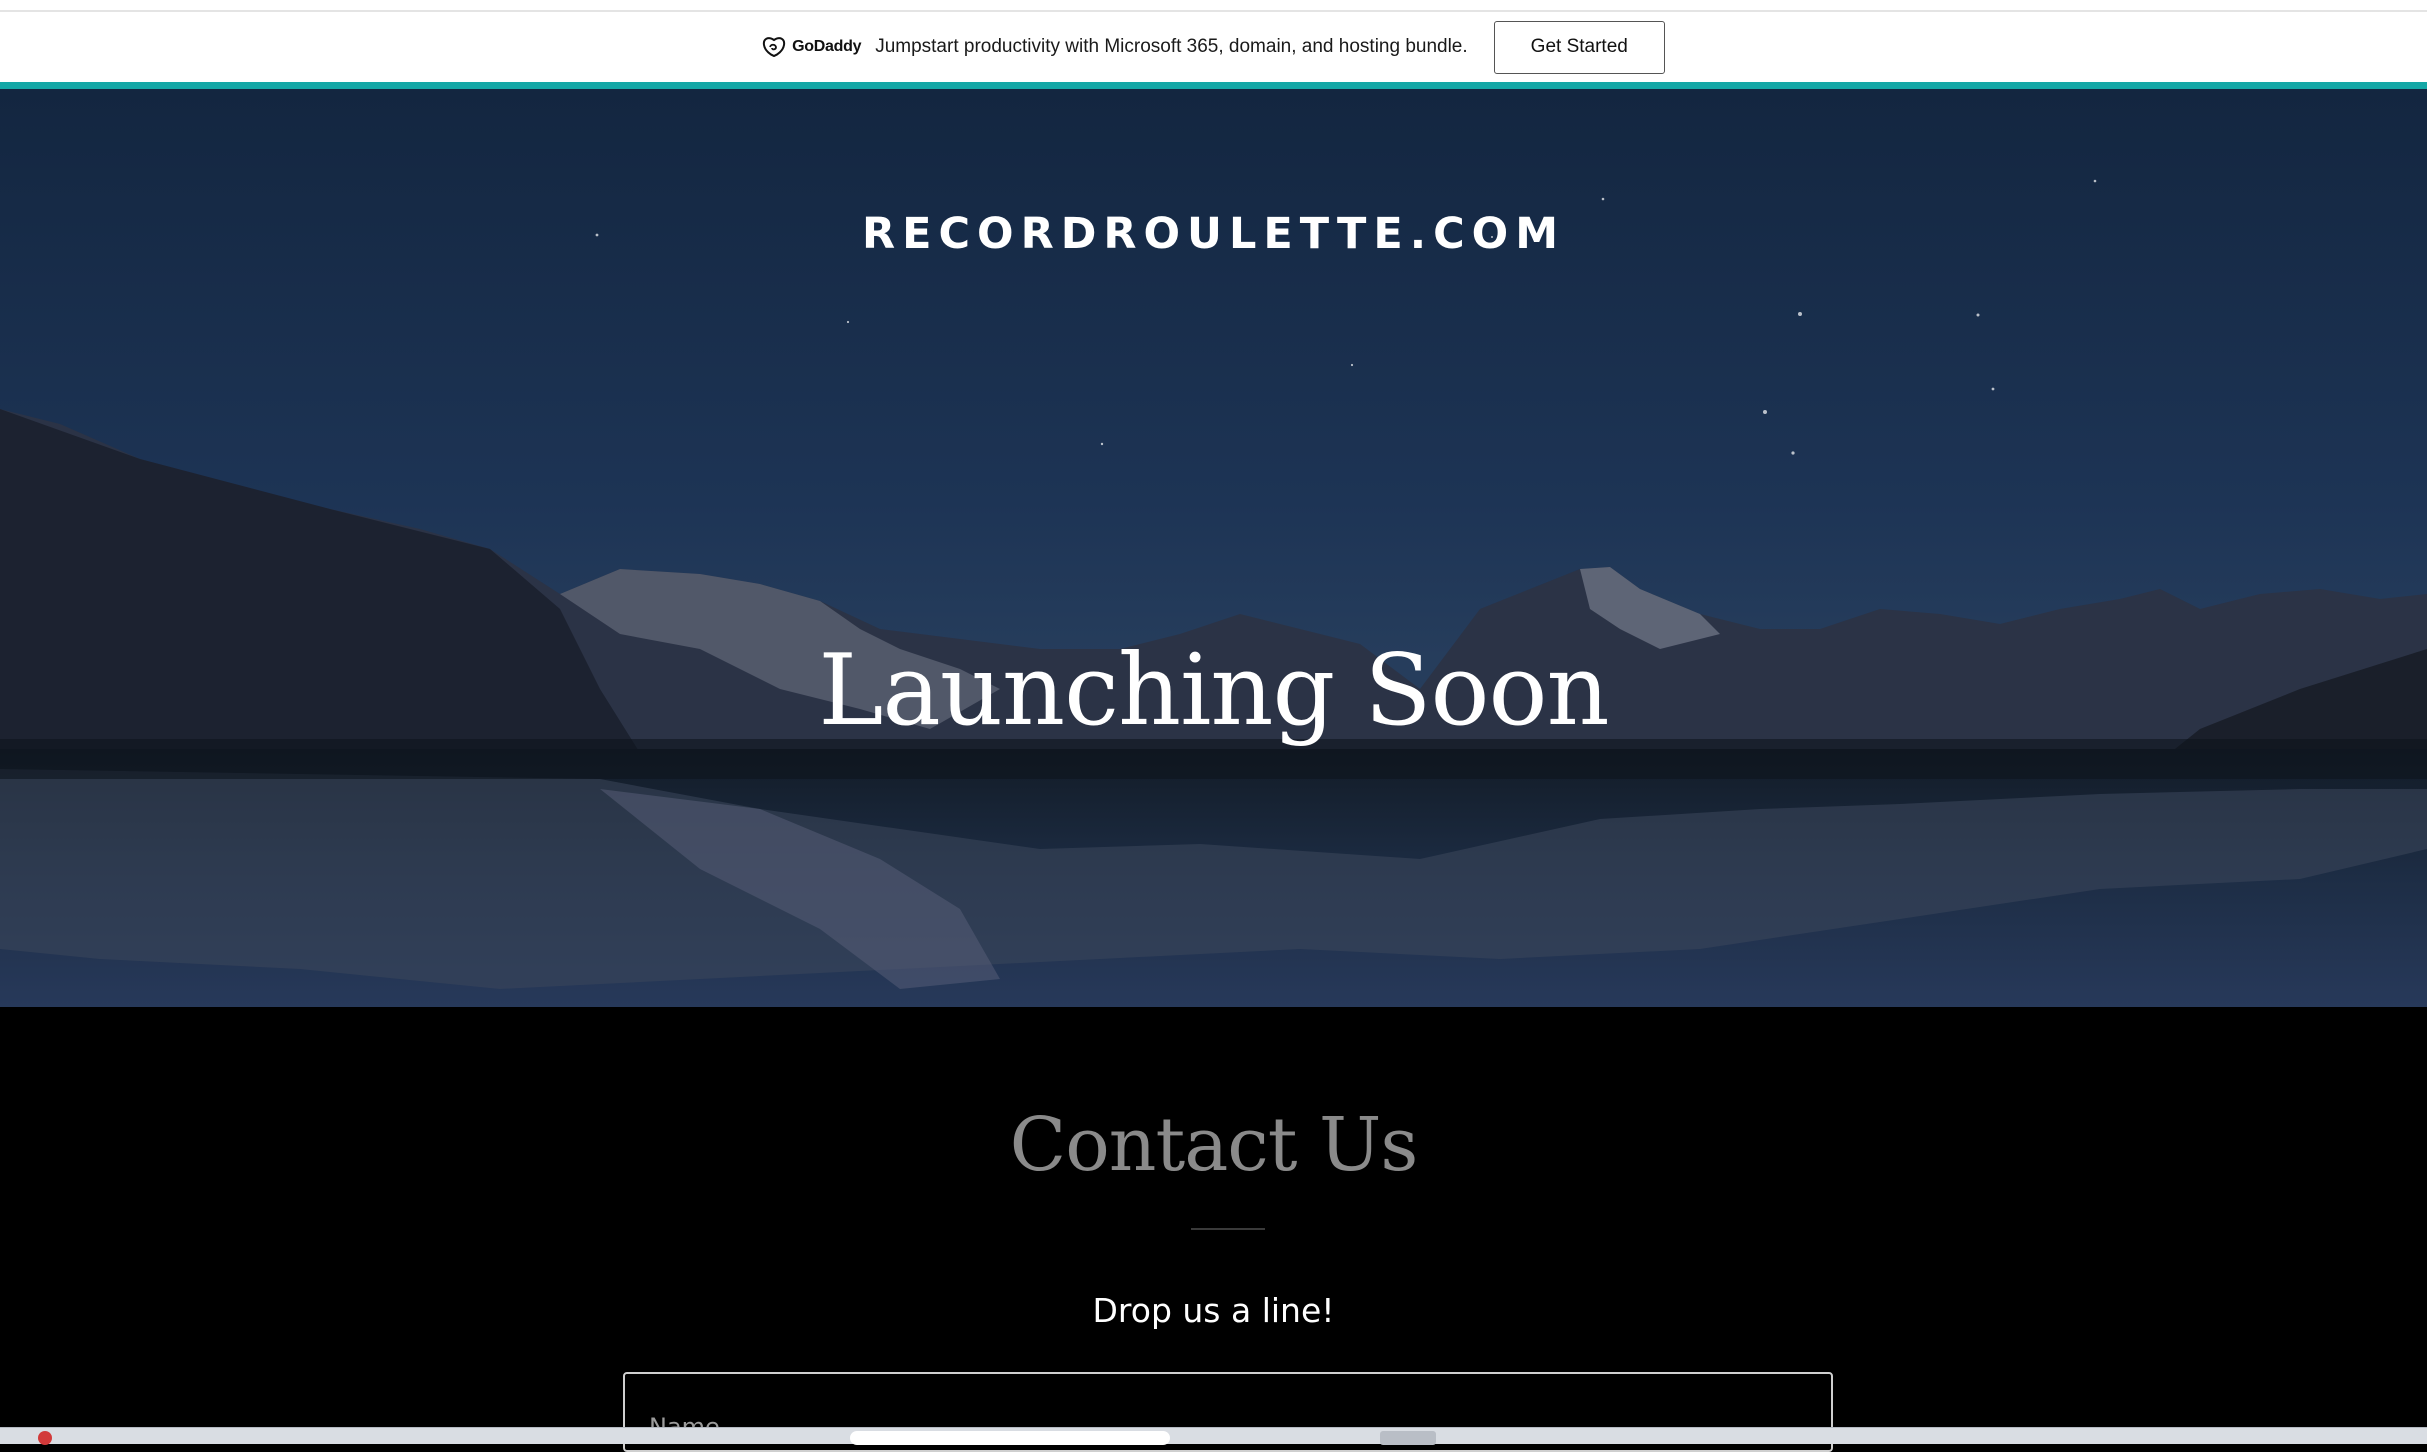 The image size is (2427, 1452). I want to click on taskbar-app-icon, so click(1408, 1438).